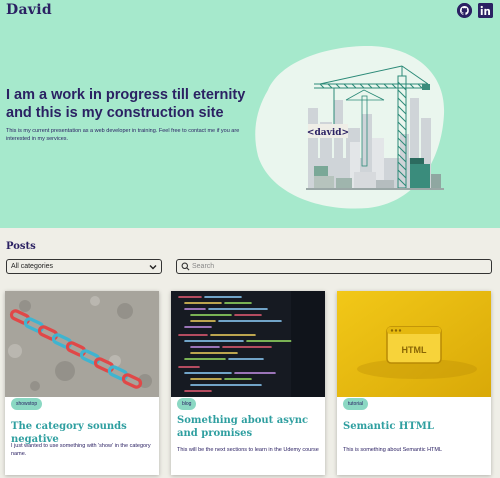 Image resolution: width=500 pixels, height=478 pixels. What do you see at coordinates (153, 267) in the screenshot?
I see `chevron-down-icon` at bounding box center [153, 267].